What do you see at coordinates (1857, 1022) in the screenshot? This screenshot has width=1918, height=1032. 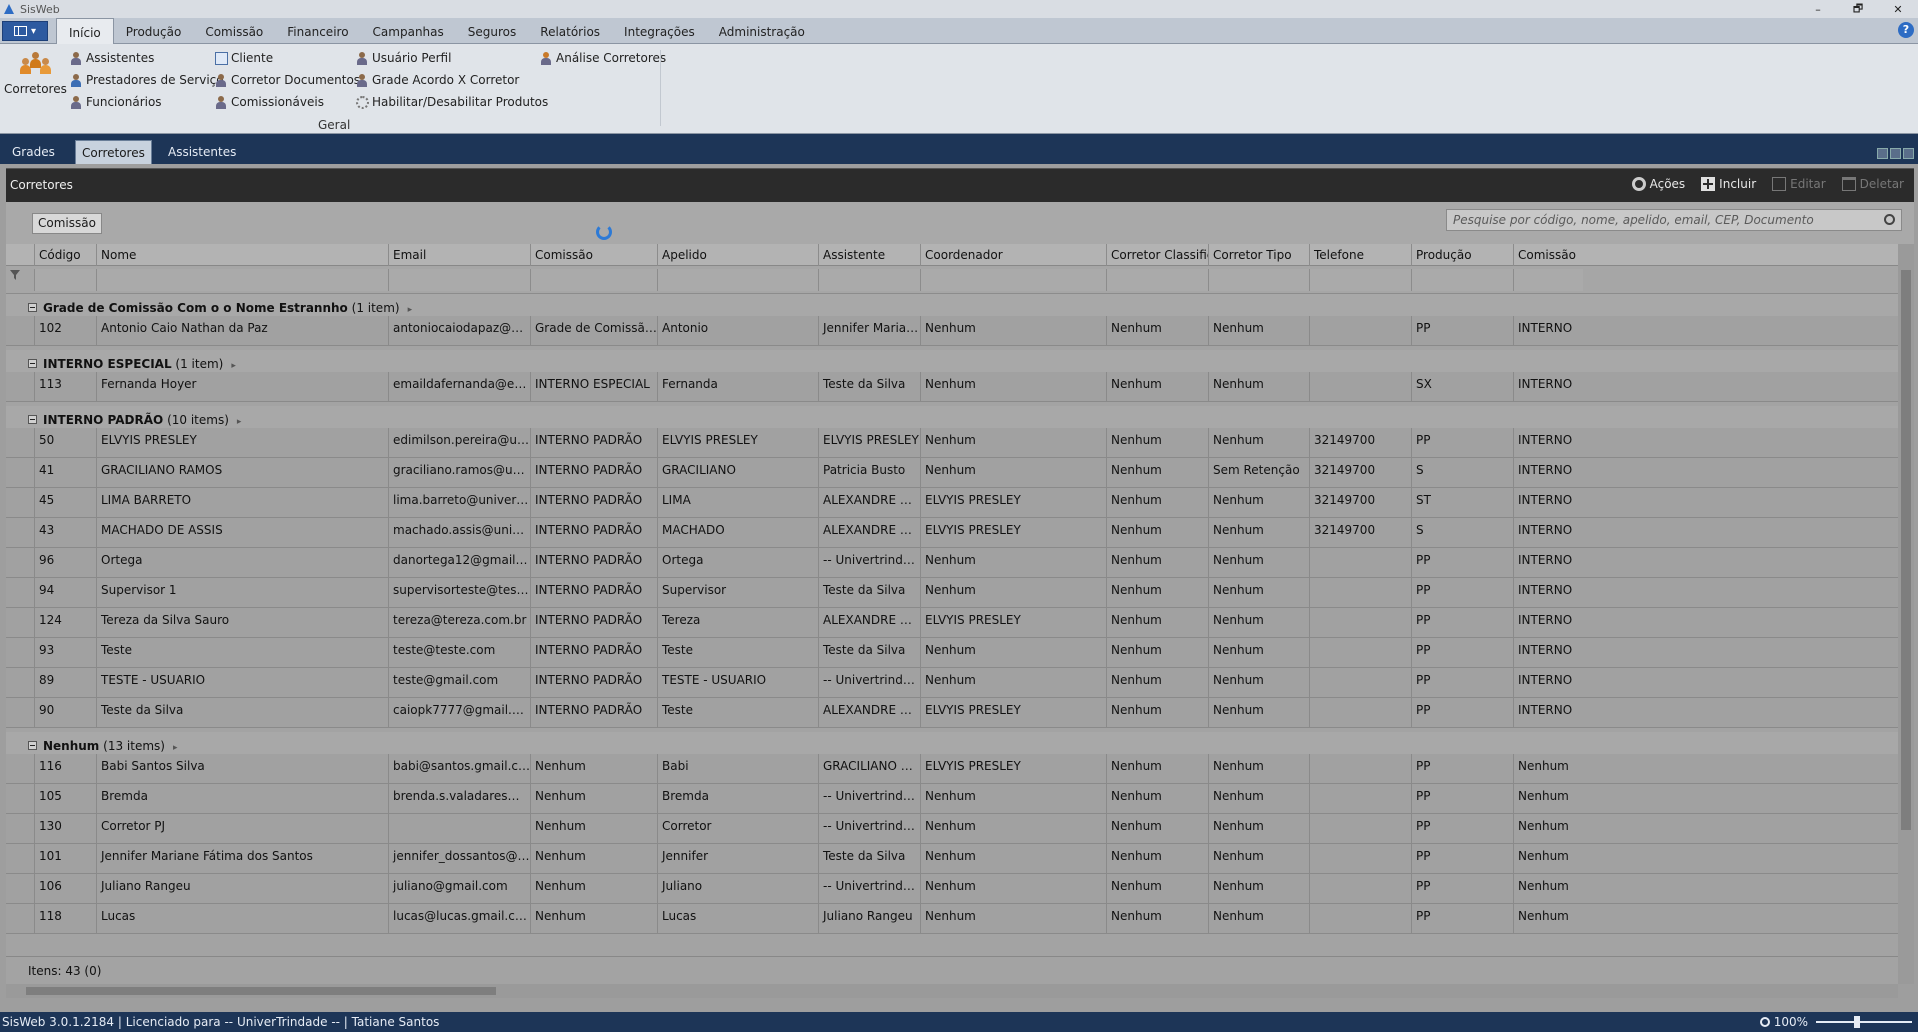 I see `zoom-slider-knob` at bounding box center [1857, 1022].